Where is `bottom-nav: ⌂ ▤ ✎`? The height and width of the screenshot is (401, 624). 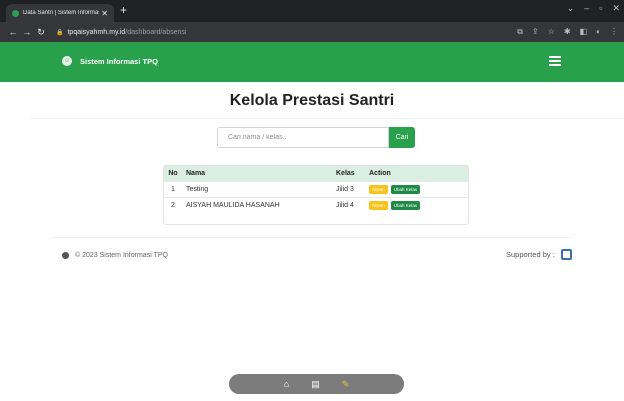 bottom-nav: ⌂ ▤ ✎ is located at coordinates (316, 384).